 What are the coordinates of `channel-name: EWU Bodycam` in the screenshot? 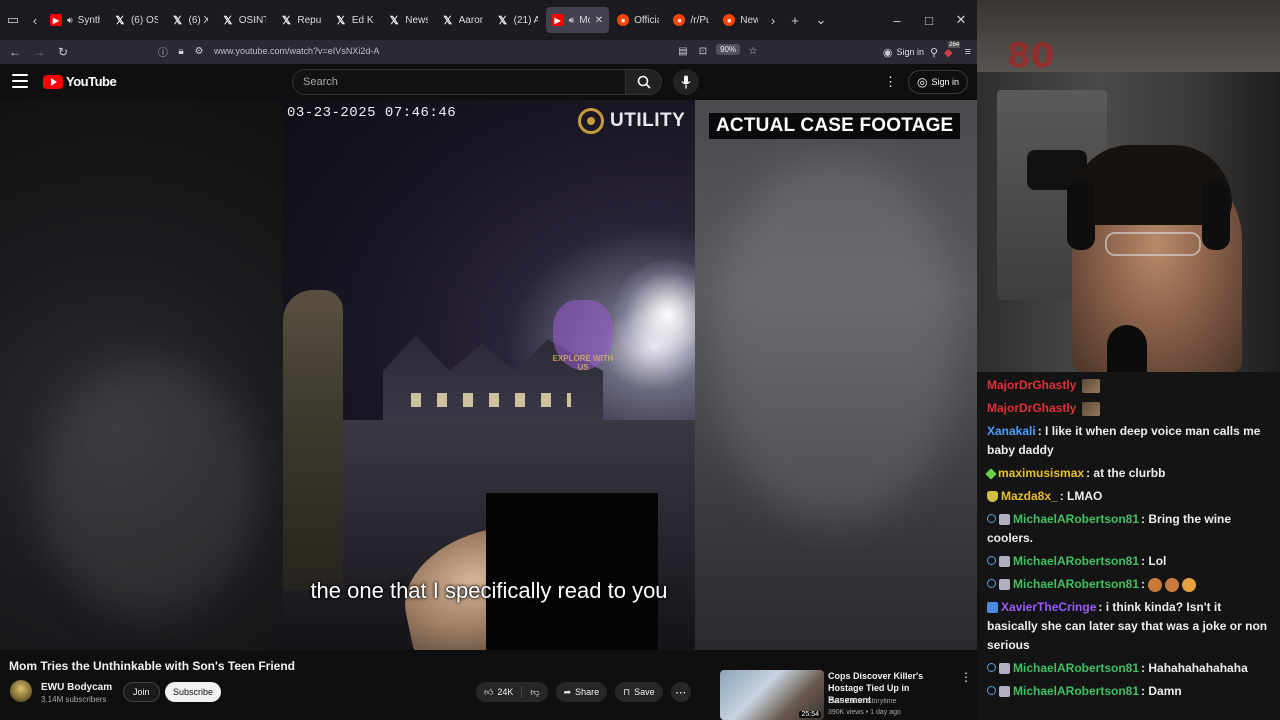 It's located at (76, 687).